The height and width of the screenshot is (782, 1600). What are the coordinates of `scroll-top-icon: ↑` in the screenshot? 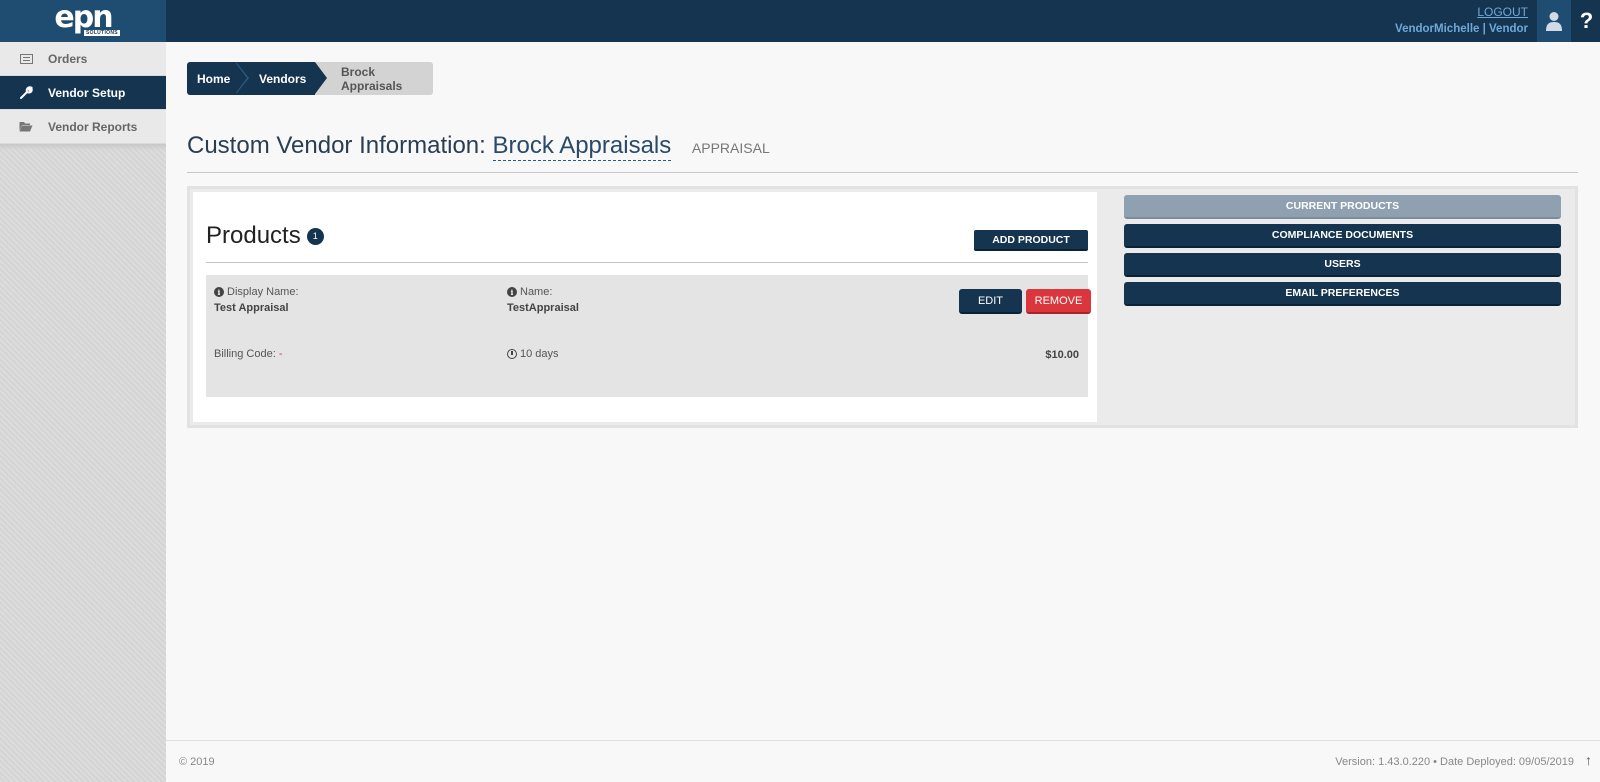 It's located at (1588, 760).